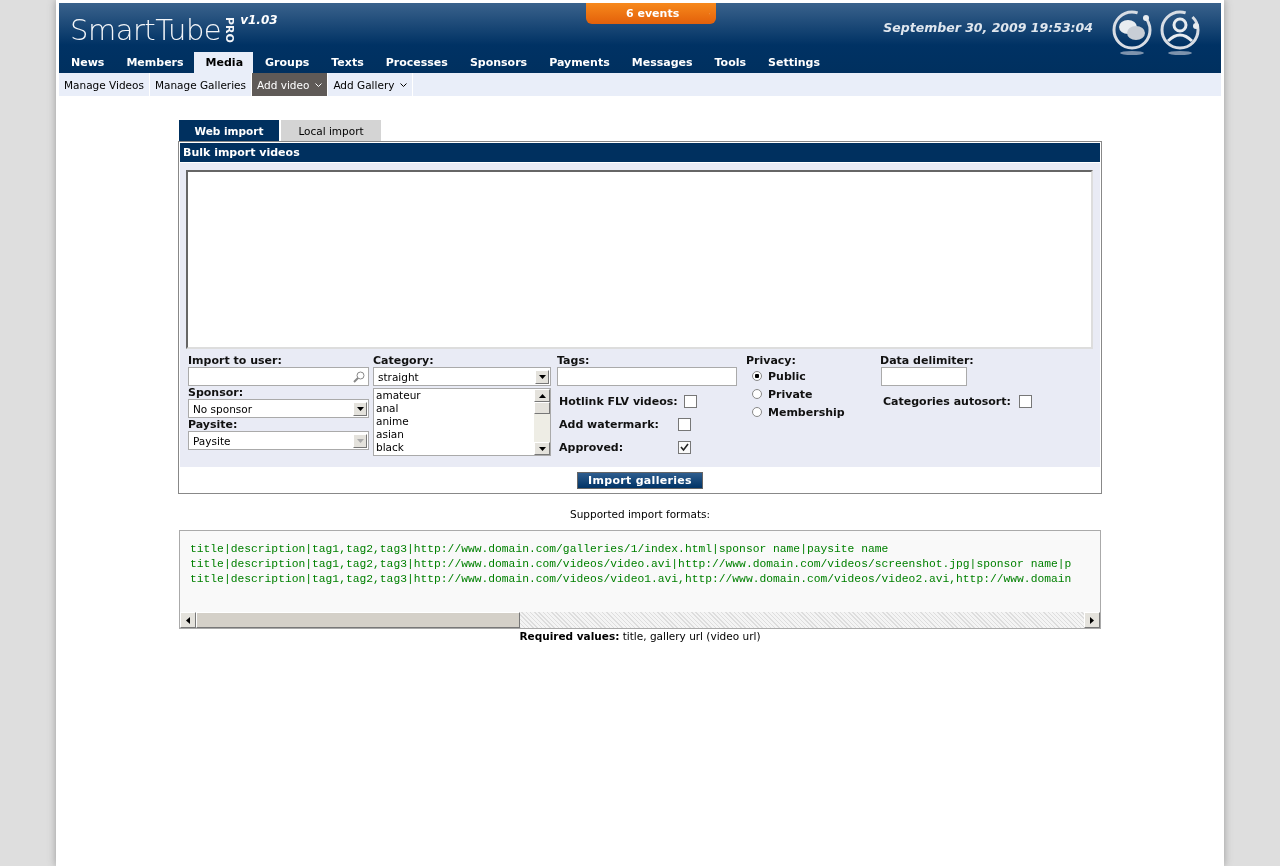  What do you see at coordinates (455, 408) in the screenshot?
I see `category-option: anal` at bounding box center [455, 408].